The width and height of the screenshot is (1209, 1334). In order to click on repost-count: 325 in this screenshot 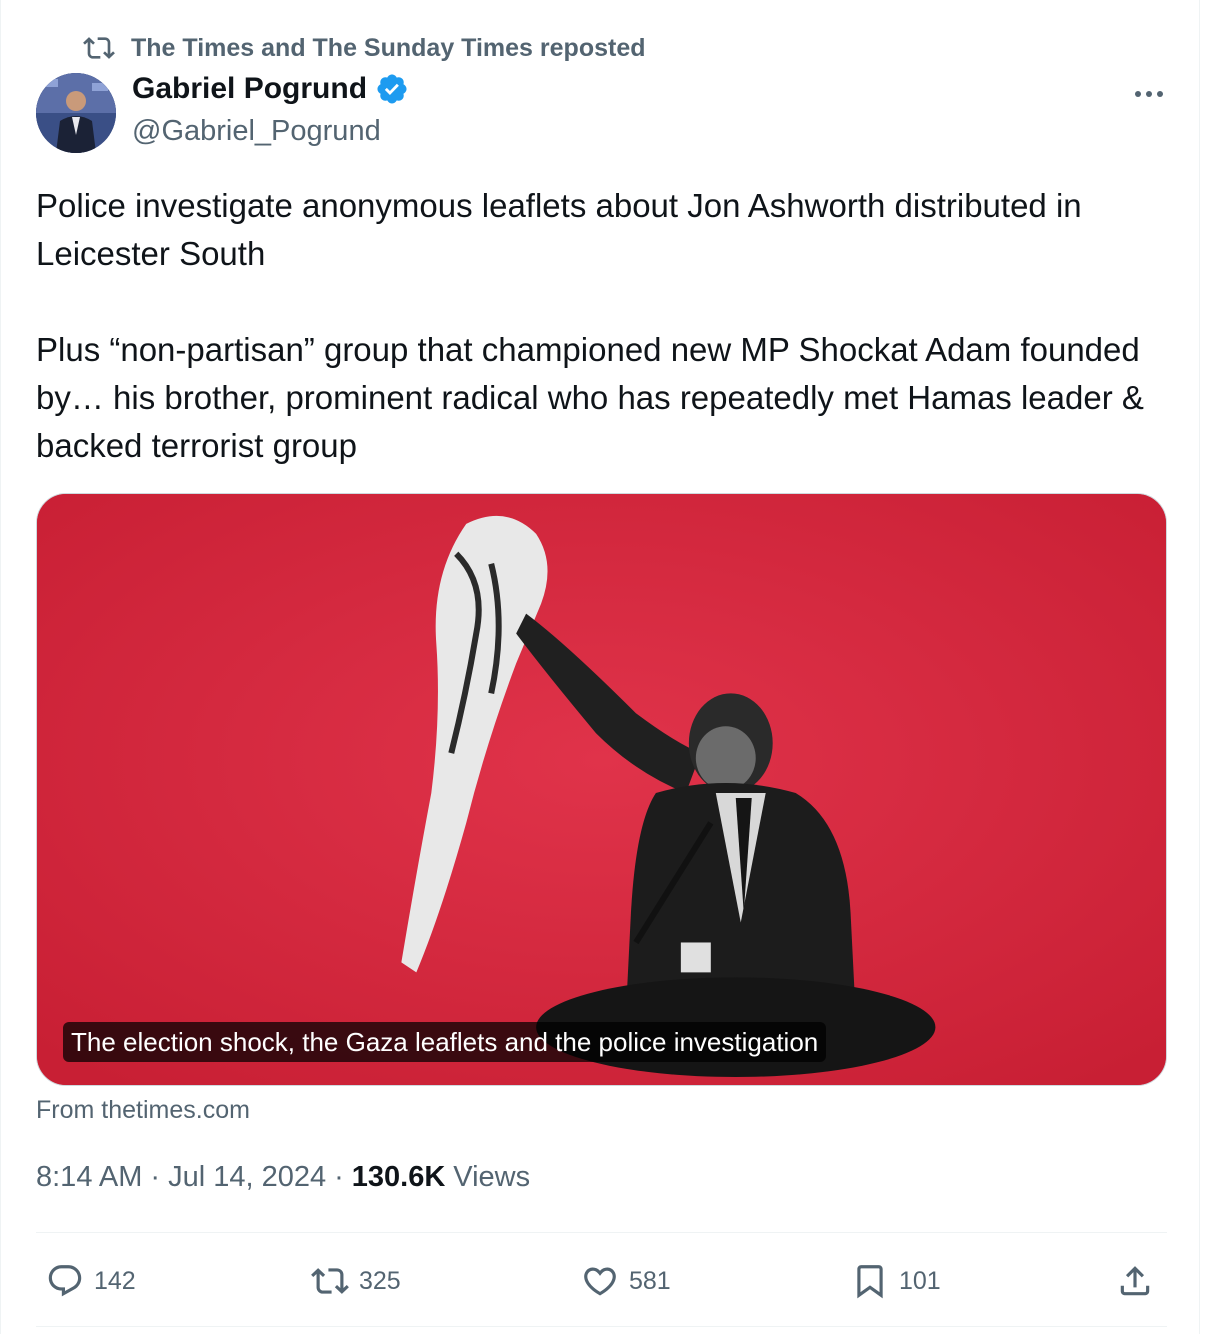, I will do `click(380, 1280)`.